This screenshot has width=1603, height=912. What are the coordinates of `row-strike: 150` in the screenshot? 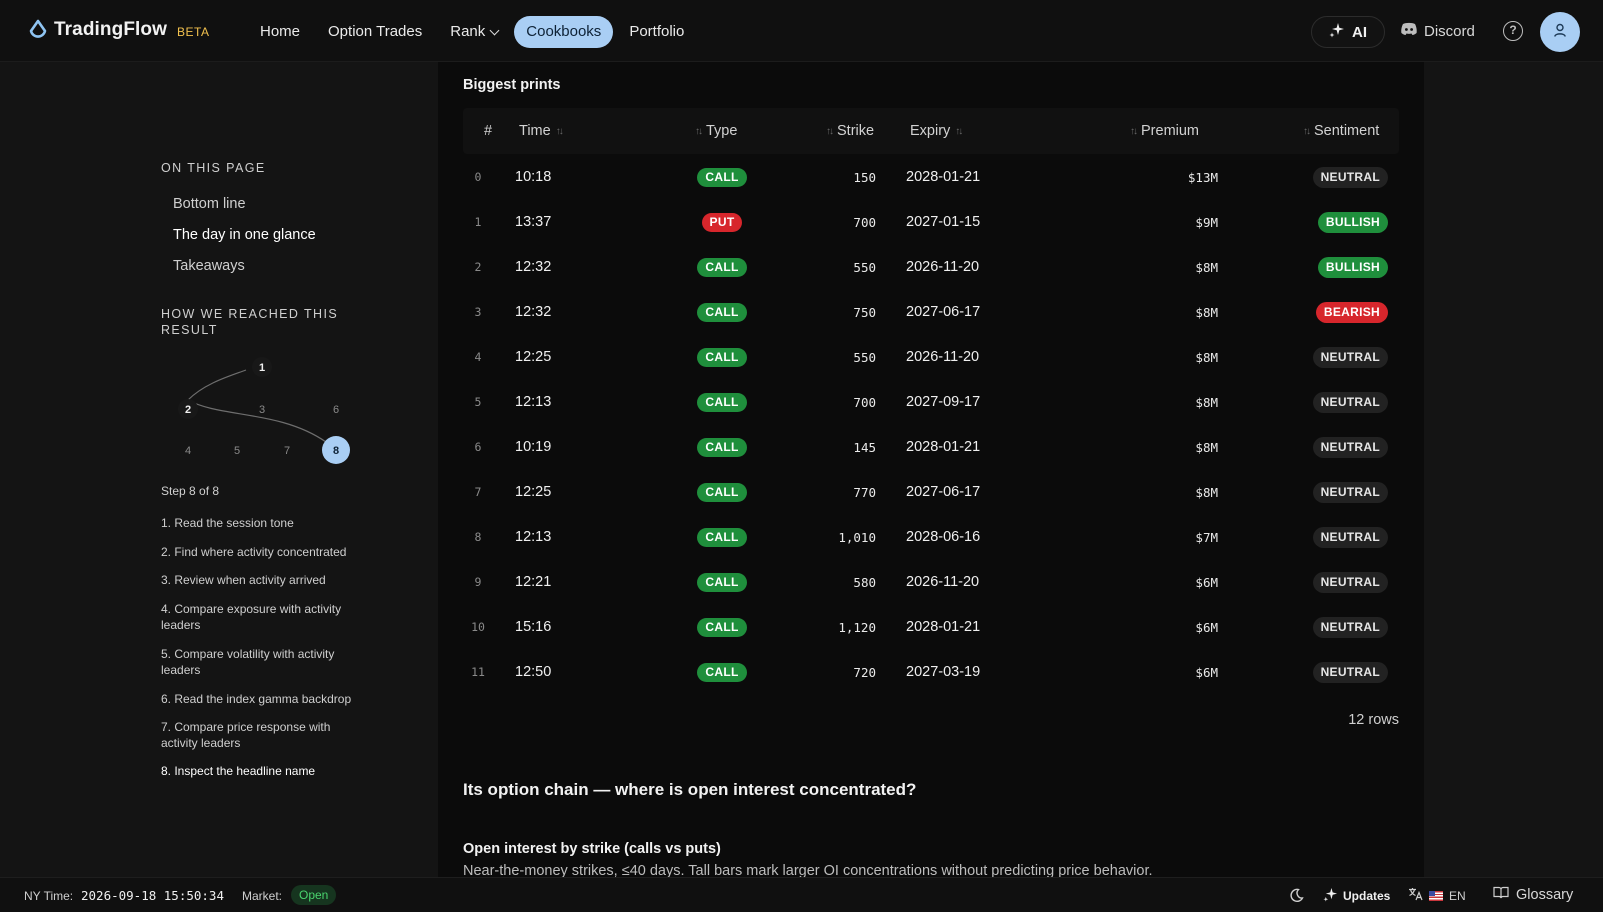 It's located at (864, 177).